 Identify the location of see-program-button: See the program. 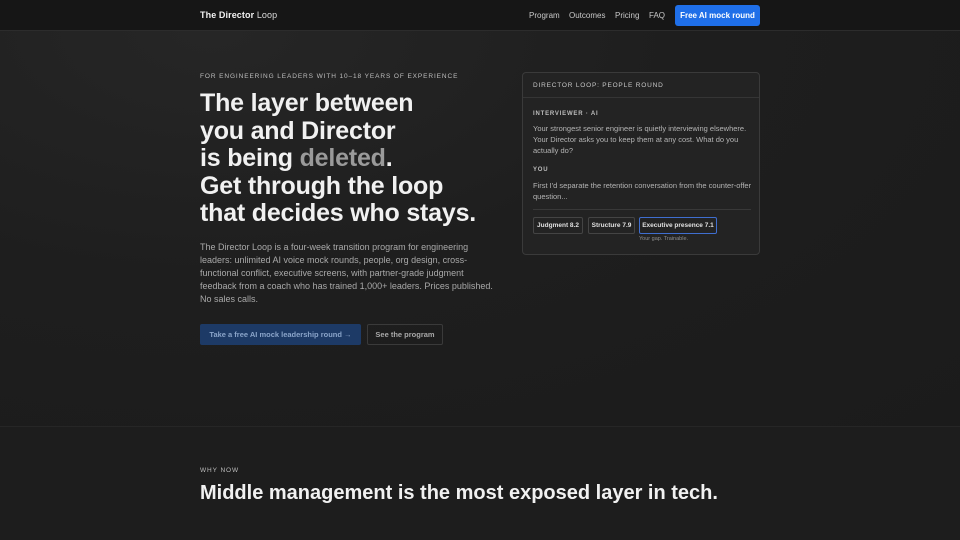
(405, 334).